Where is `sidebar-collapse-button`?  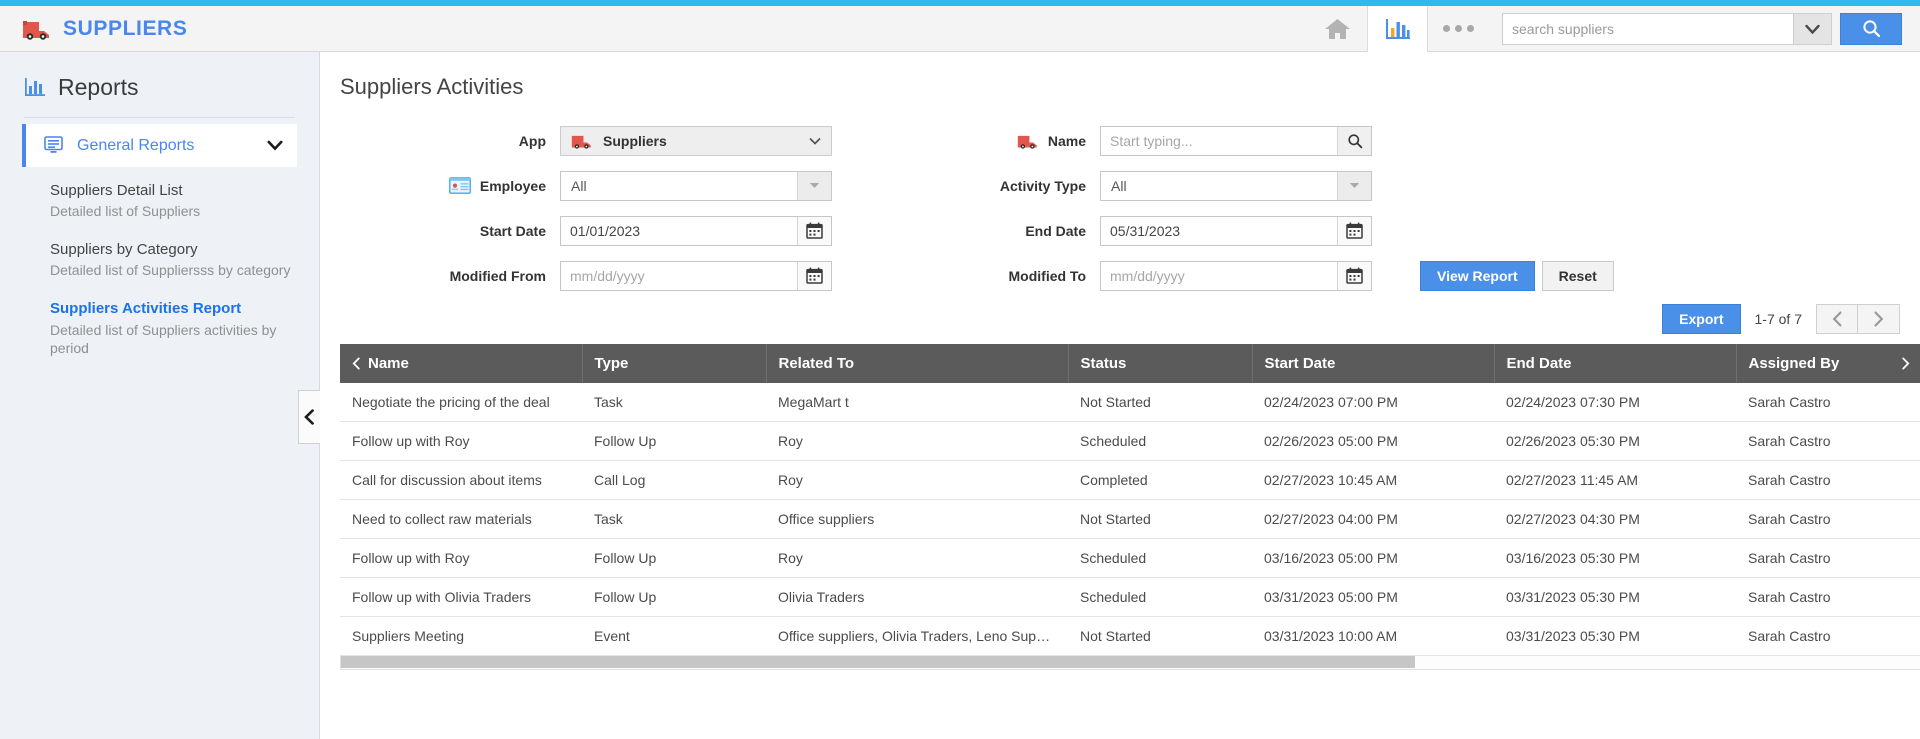
sidebar-collapse-button is located at coordinates (309, 417).